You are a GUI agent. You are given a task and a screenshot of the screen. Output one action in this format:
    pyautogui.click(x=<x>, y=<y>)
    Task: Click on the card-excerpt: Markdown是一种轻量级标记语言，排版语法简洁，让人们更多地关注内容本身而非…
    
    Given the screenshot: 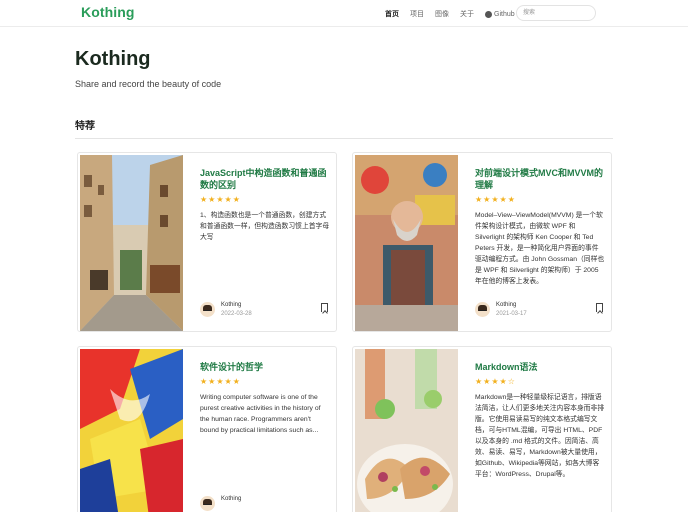 What is the action you would take?
    pyautogui.click(x=540, y=436)
    